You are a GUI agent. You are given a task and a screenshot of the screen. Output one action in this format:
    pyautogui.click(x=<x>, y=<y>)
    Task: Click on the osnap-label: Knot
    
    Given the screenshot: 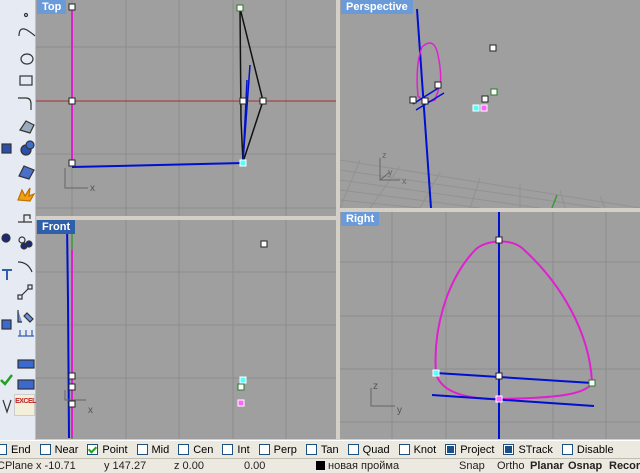 What is the action you would take?
    pyautogui.click(x=425, y=449)
    